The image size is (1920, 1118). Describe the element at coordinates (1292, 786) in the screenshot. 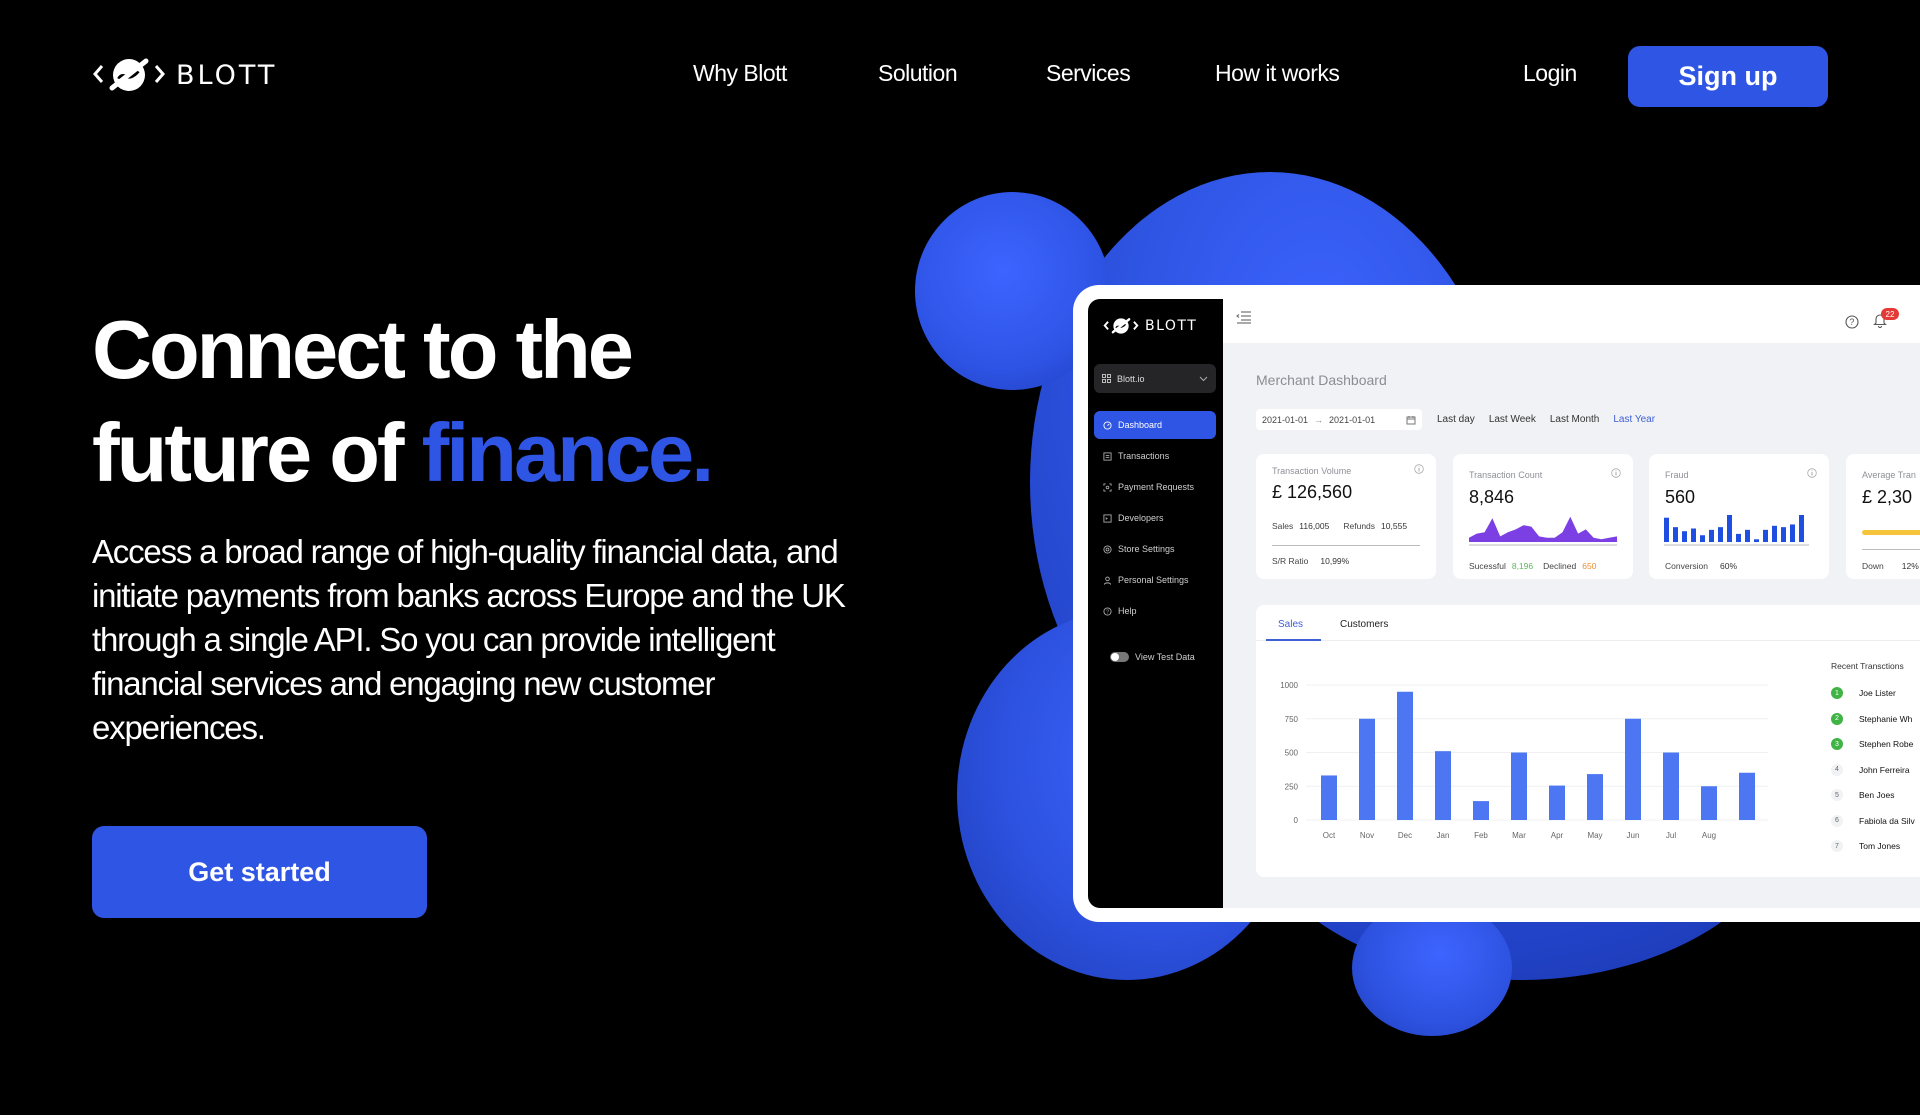

I see `y-tick-label: 250` at that location.